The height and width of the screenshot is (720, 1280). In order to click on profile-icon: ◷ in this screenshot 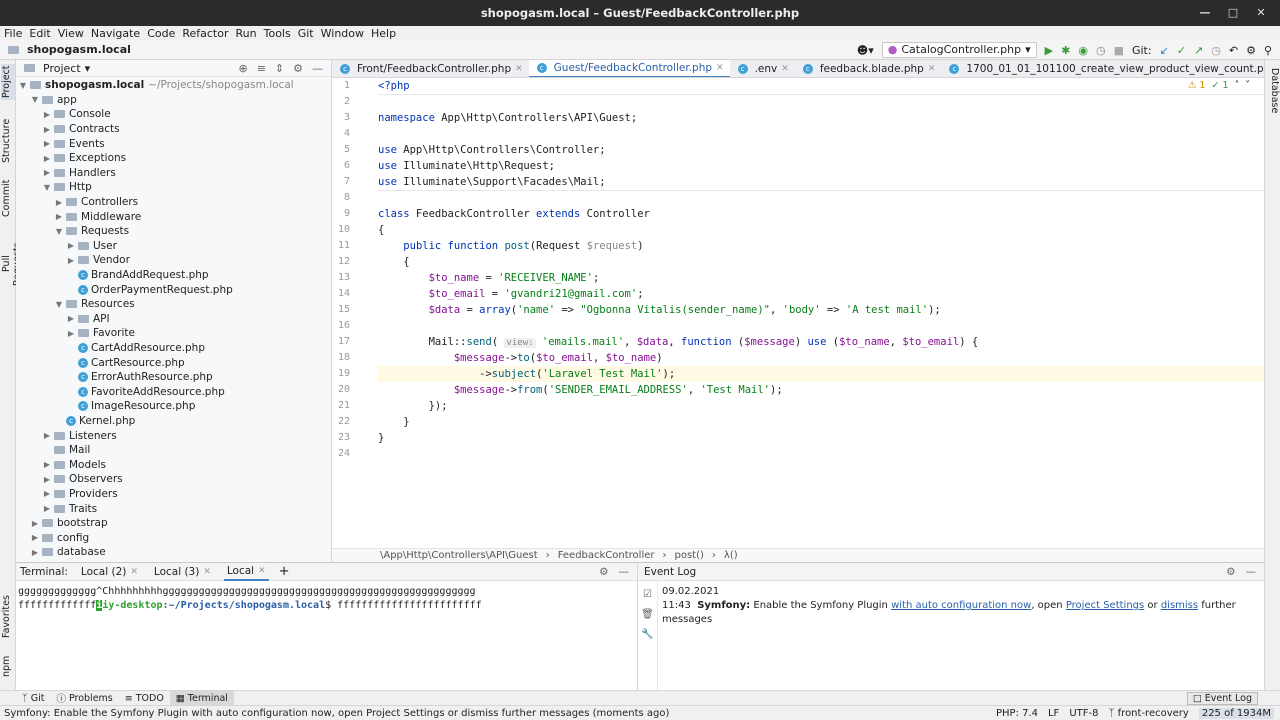, I will do `click(1101, 50)`.